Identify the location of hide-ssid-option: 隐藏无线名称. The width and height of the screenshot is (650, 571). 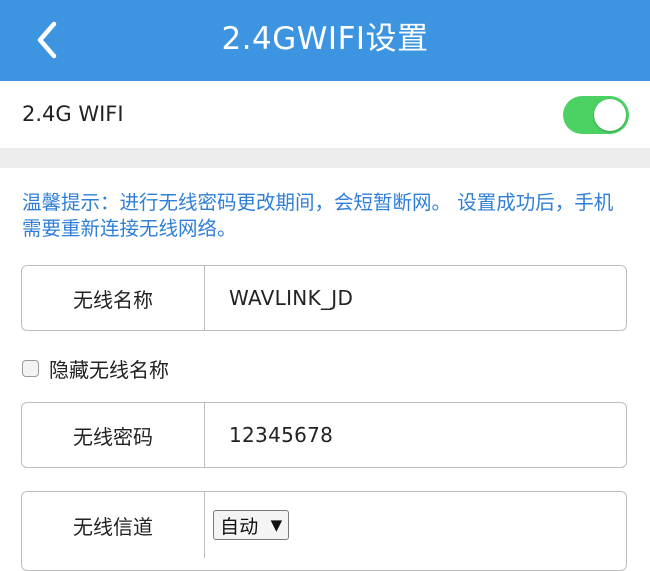
(95, 368).